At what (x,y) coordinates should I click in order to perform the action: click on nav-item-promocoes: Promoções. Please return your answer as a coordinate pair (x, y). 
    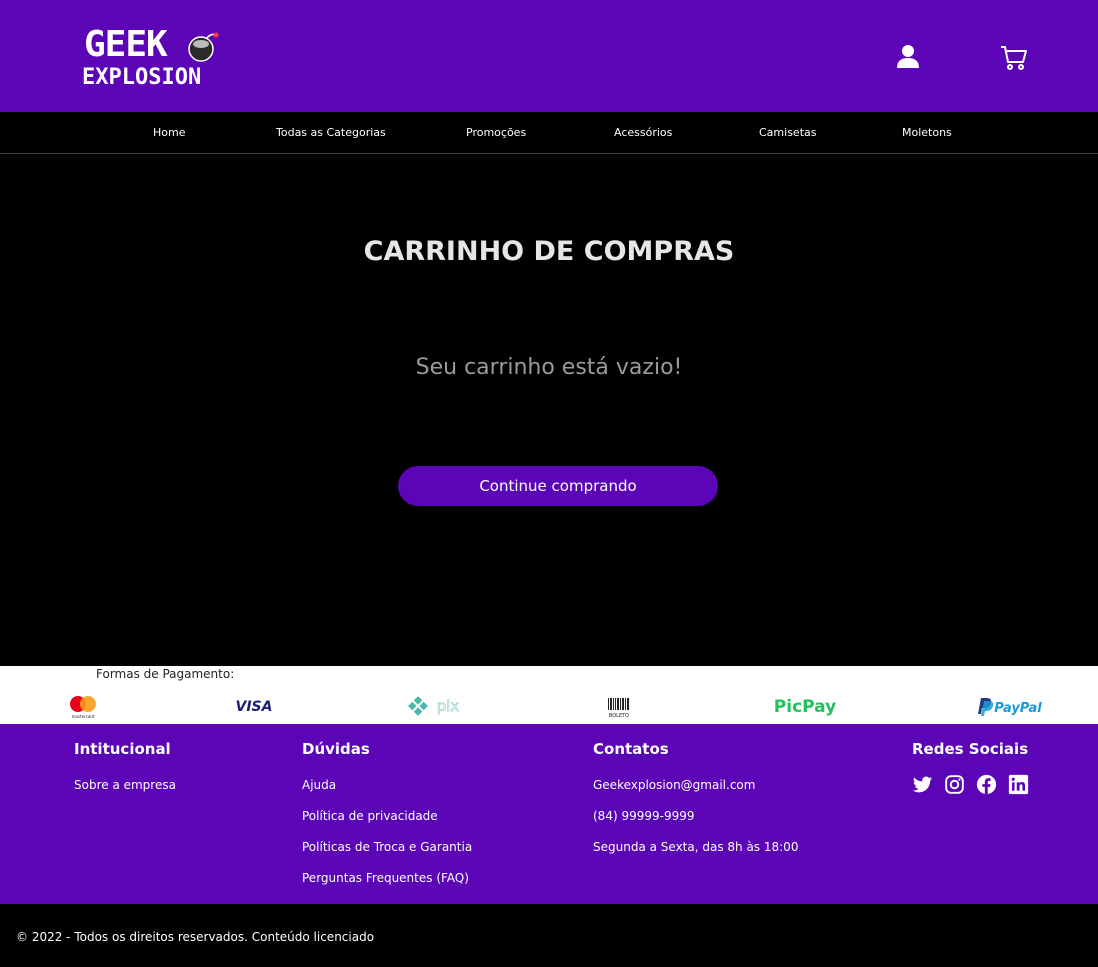
    Looking at the image, I should click on (496, 132).